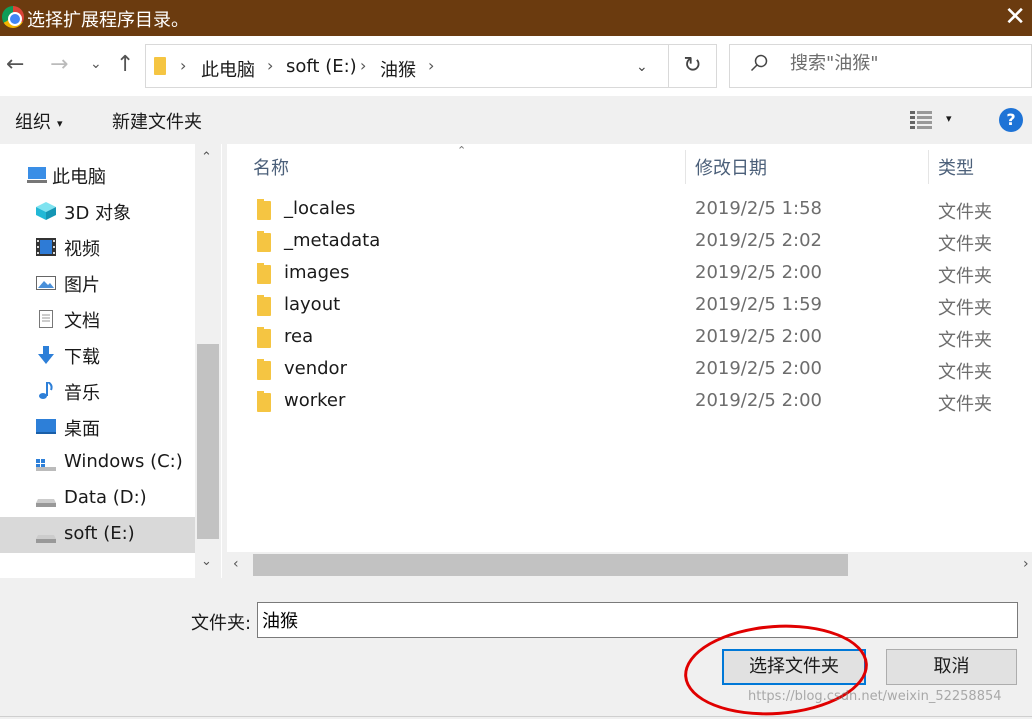 This screenshot has height=719, width=1032. Describe the element at coordinates (629, 402) in the screenshot. I see `table-row: worker 2019/2/5 2:00 文件夹` at that location.